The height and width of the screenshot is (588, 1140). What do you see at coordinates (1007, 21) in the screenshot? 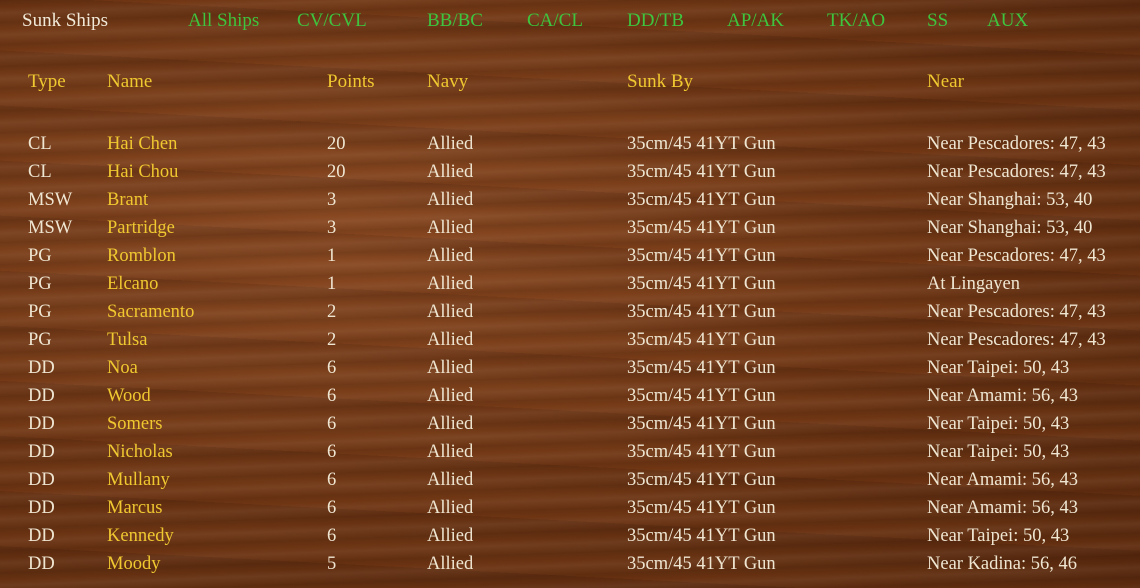
I see `tab-aux: AUX` at bounding box center [1007, 21].